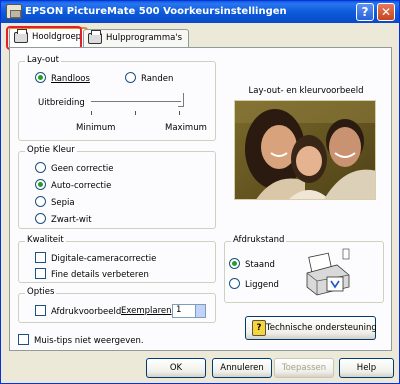 This screenshot has width=400, height=384. What do you see at coordinates (57, 37) in the screenshot?
I see `tab-label: Hooldgroep` at bounding box center [57, 37].